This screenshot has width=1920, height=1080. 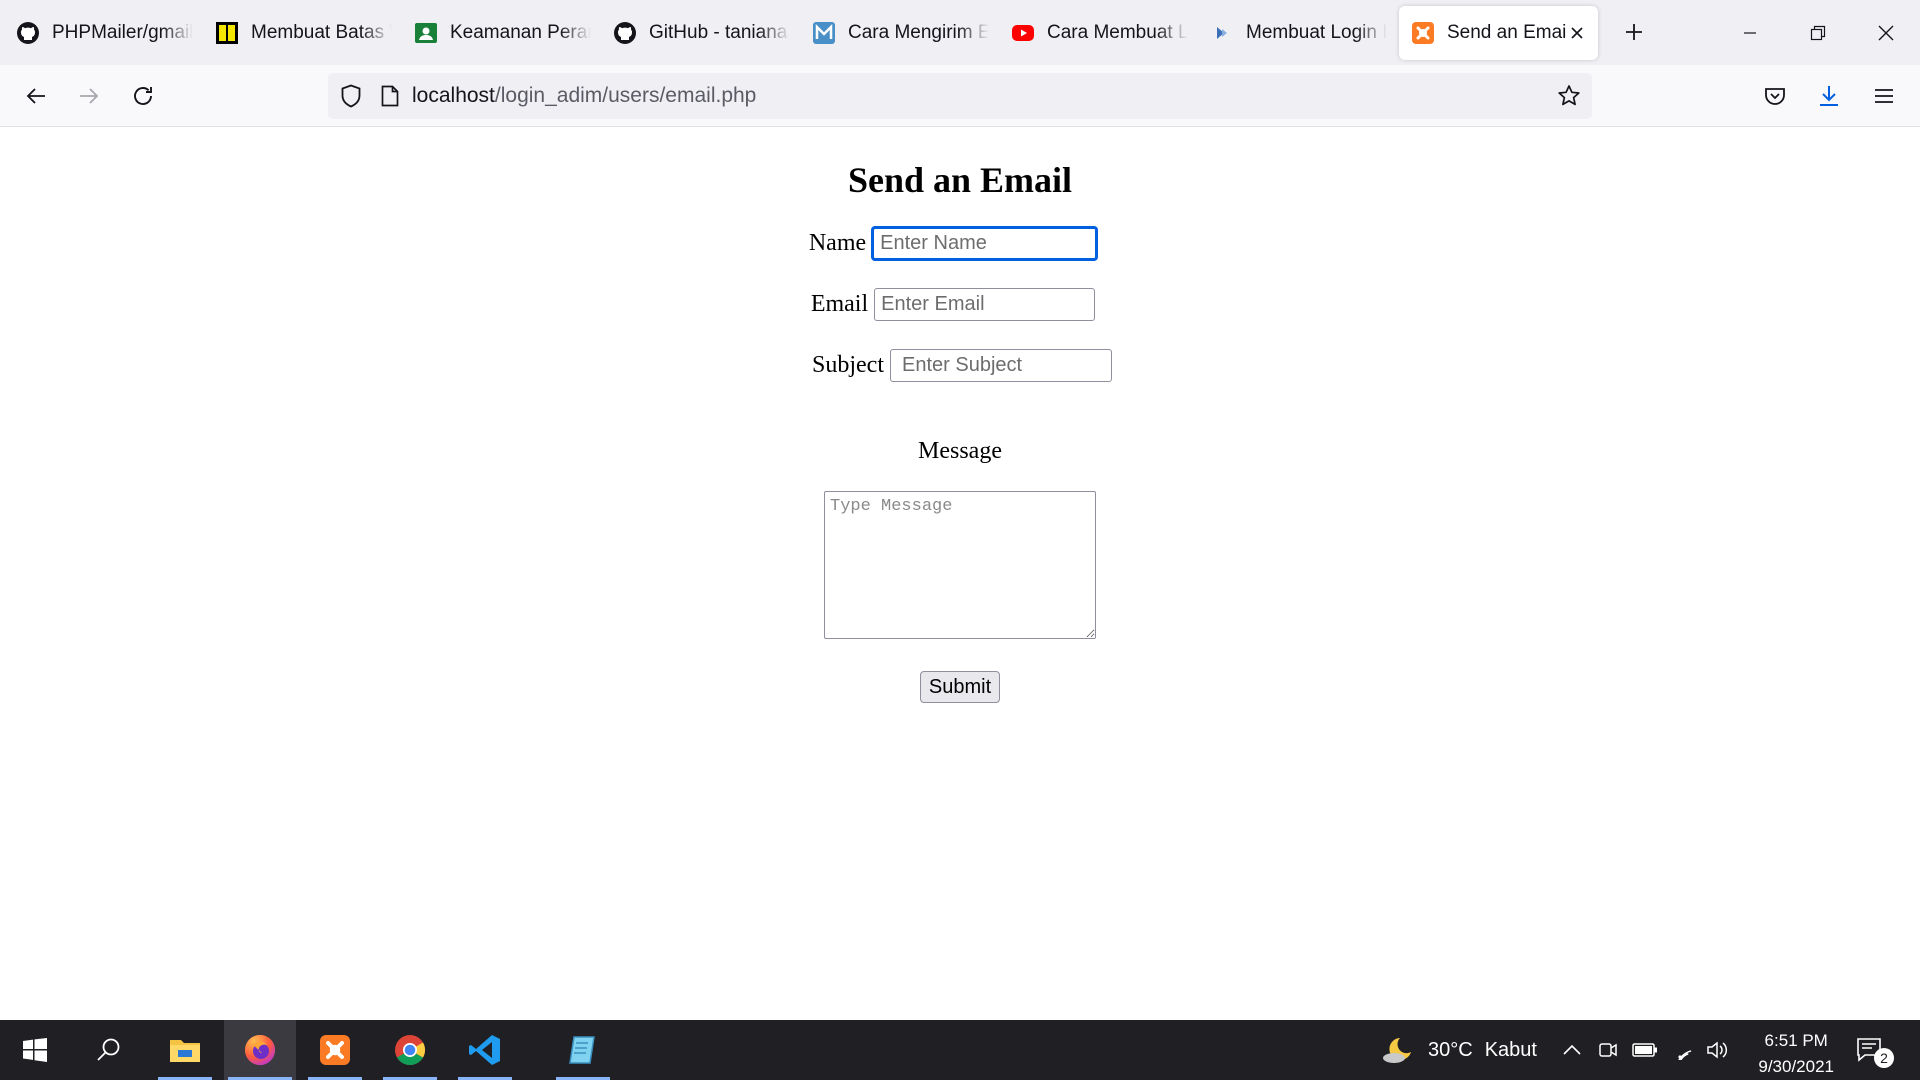 What do you see at coordinates (625, 95) in the screenshot?
I see `url-path: /login_adim/users/email.php` at bounding box center [625, 95].